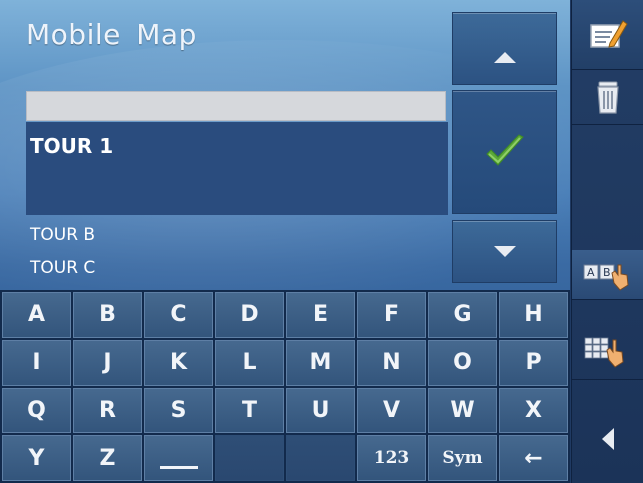 This screenshot has width=643, height=483. I want to click on key-f: F, so click(391, 315).